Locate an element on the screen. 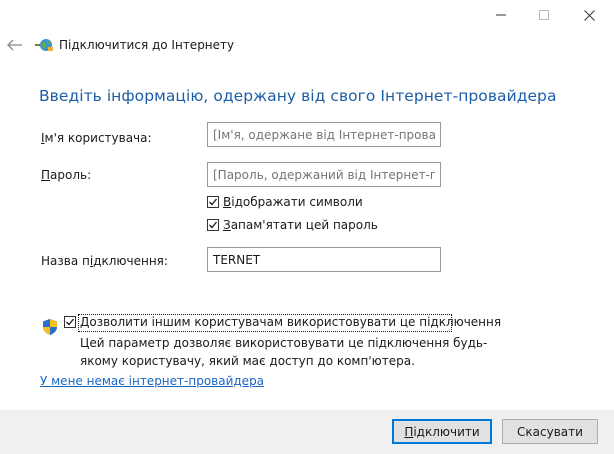 This screenshot has width=614, height=454. show-characters-checkbox is located at coordinates (213, 202).